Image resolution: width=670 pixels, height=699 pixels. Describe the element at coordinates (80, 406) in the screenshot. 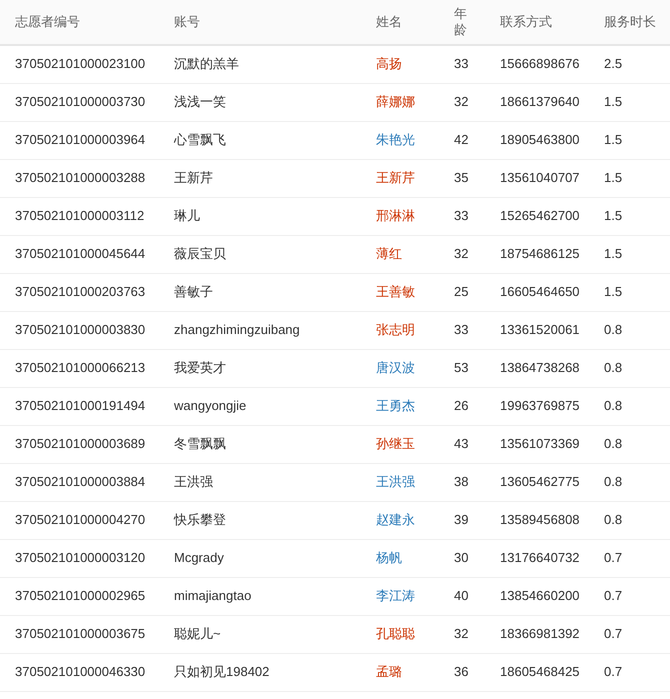

I see `volunteer-id: 370502101000191494` at that location.